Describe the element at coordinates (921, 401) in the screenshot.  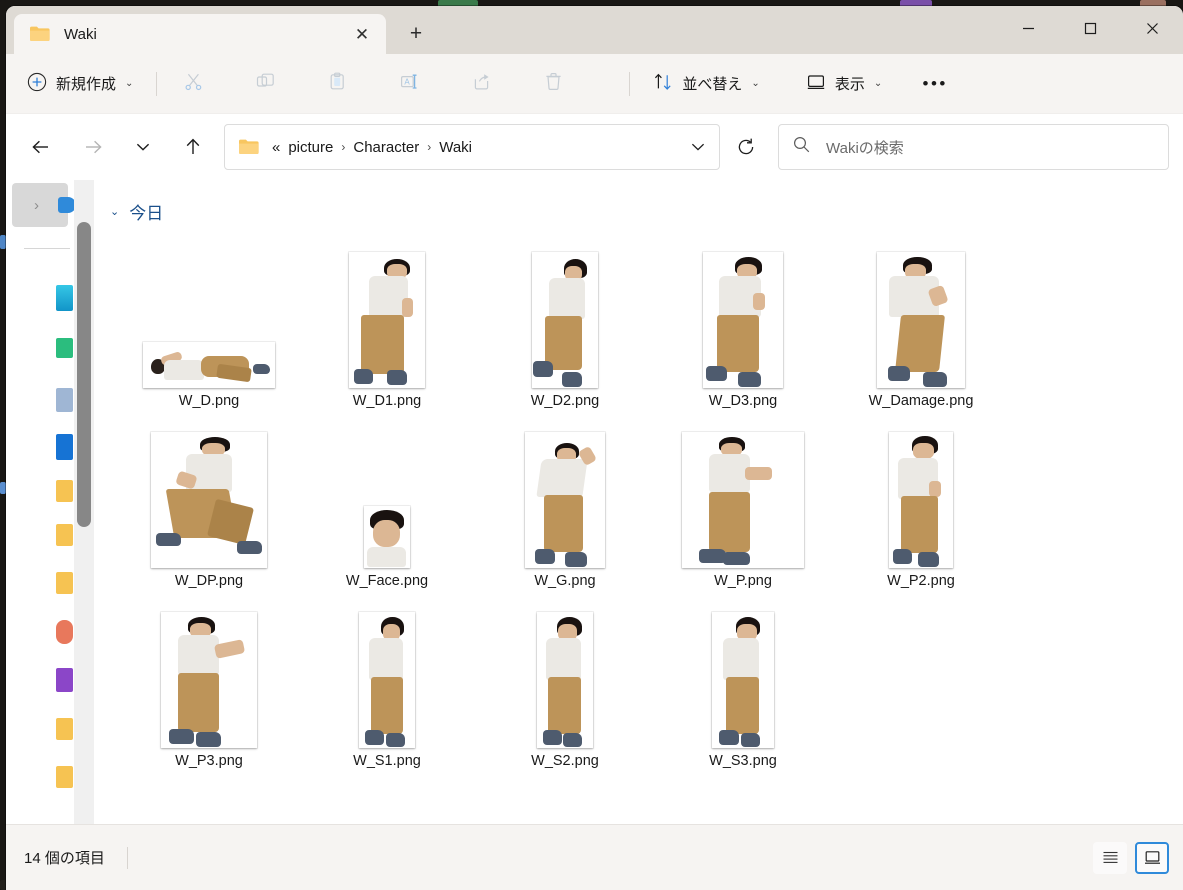
I see `file-name-label: W_Damage.png` at that location.